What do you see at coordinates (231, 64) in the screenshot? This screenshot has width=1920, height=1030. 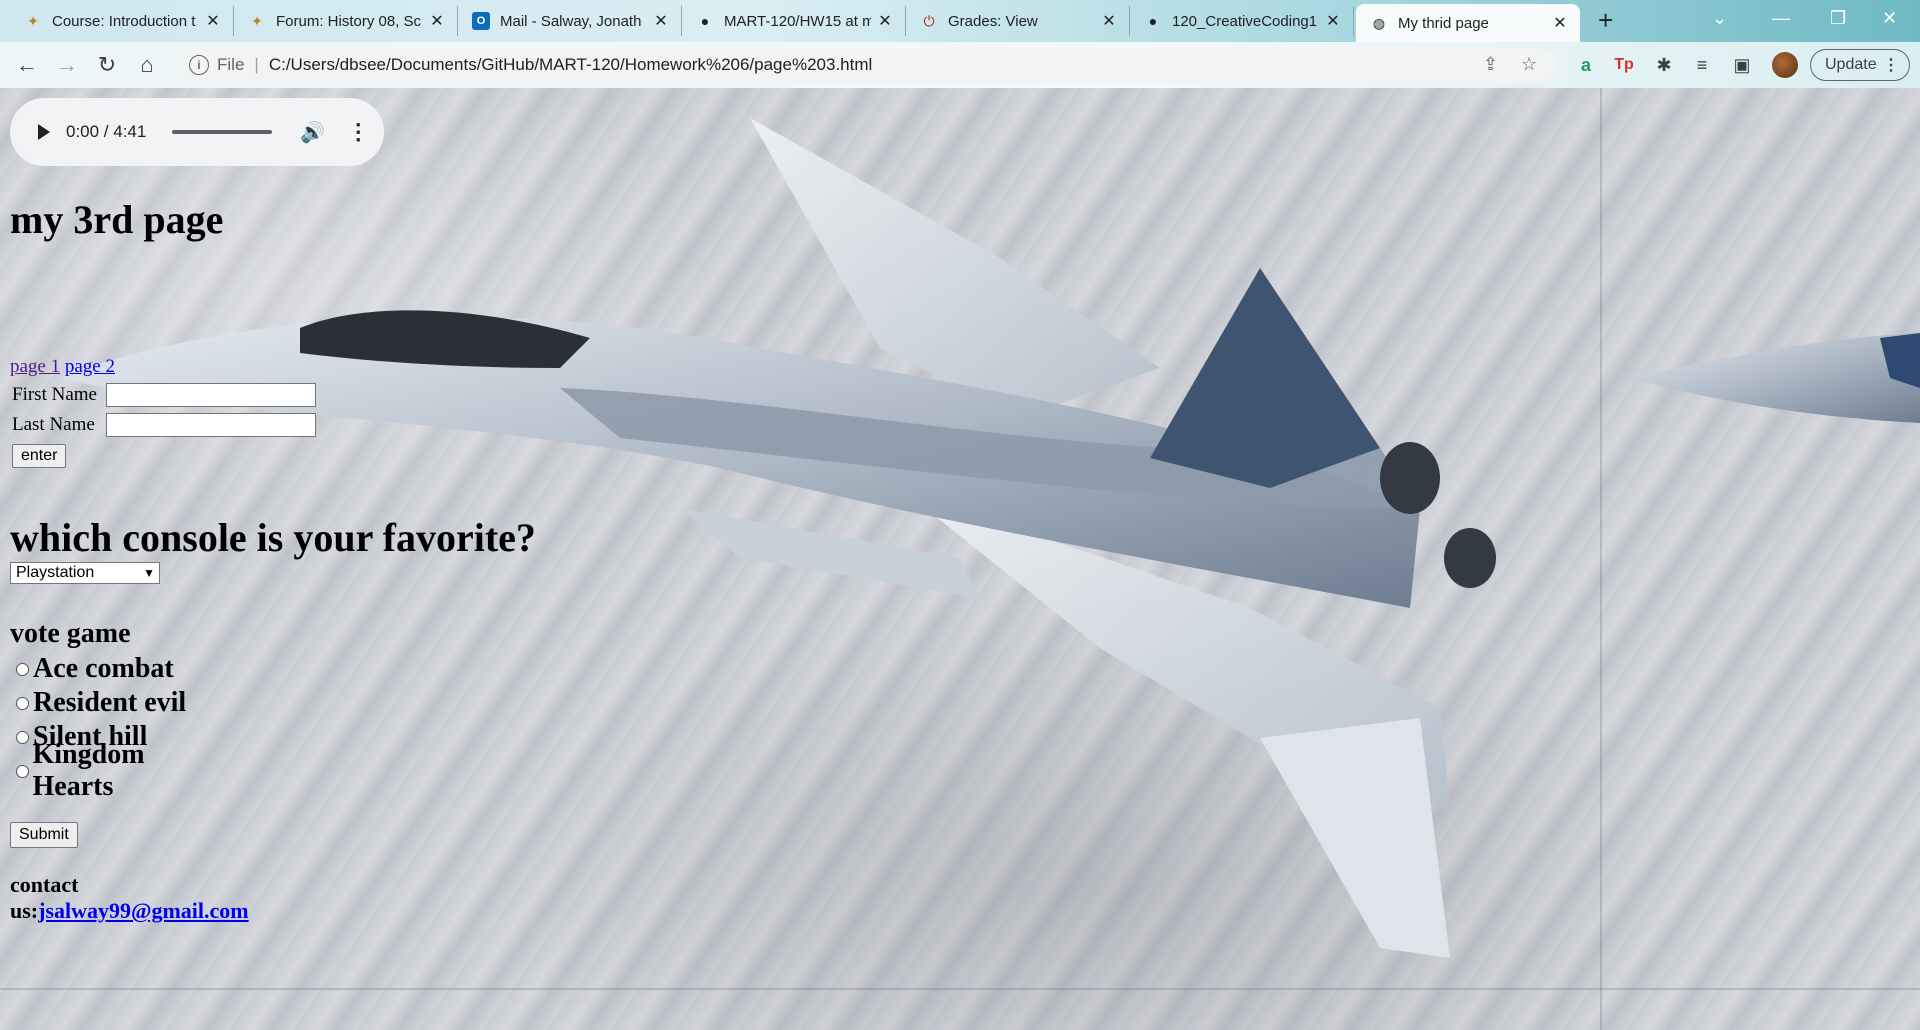 I see `address-scheme: File` at bounding box center [231, 64].